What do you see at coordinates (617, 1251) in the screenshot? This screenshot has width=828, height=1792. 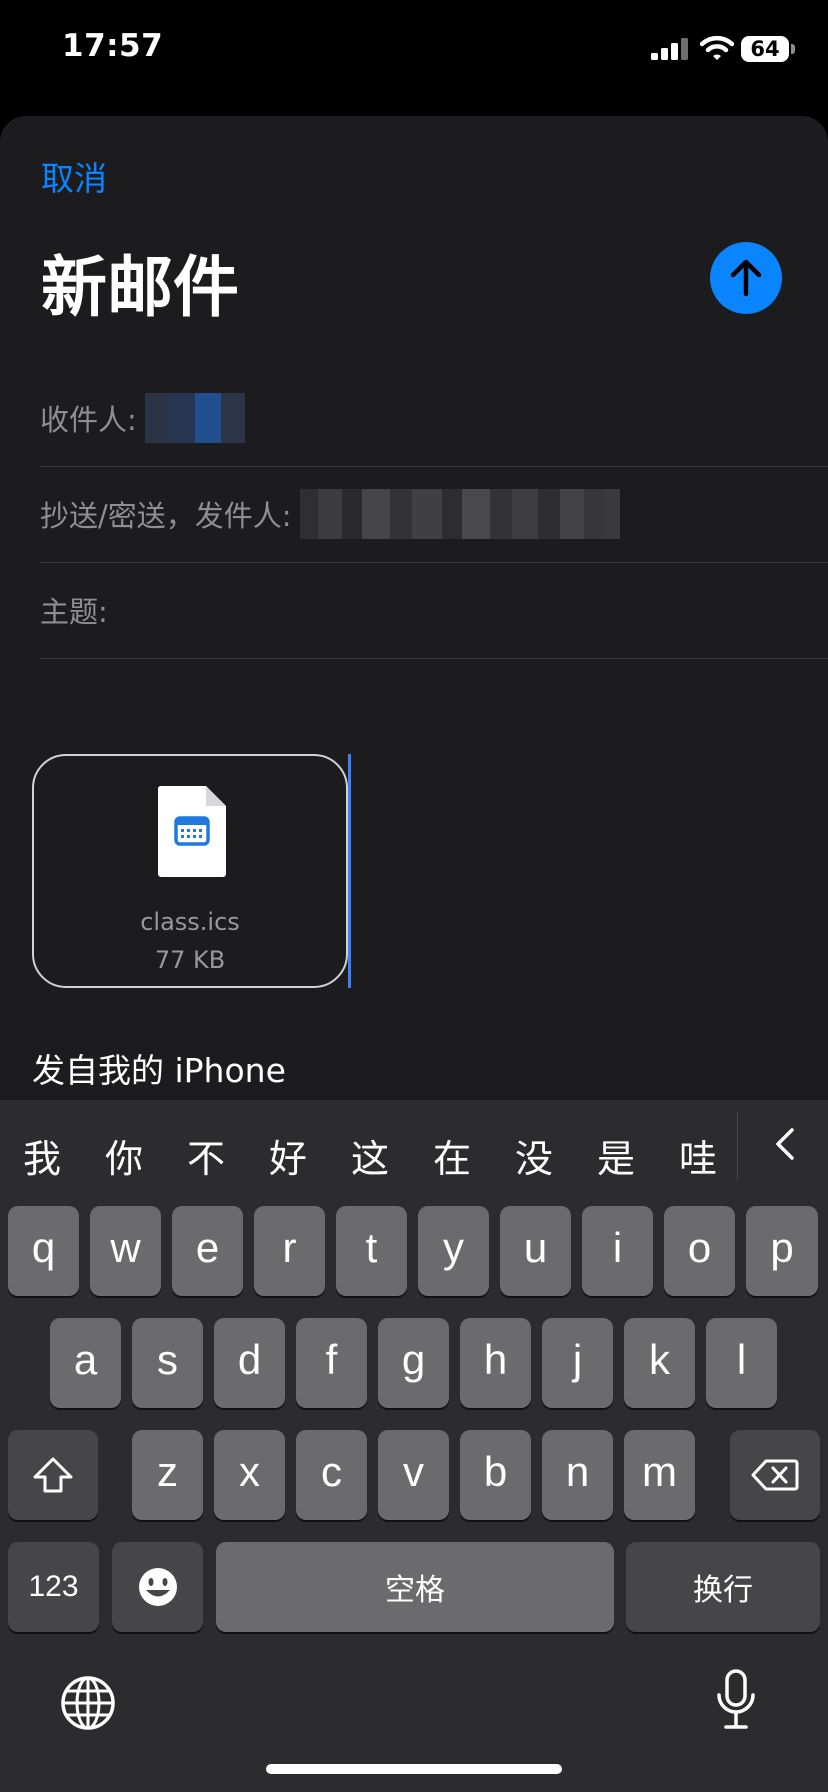 I see `key-i: i` at bounding box center [617, 1251].